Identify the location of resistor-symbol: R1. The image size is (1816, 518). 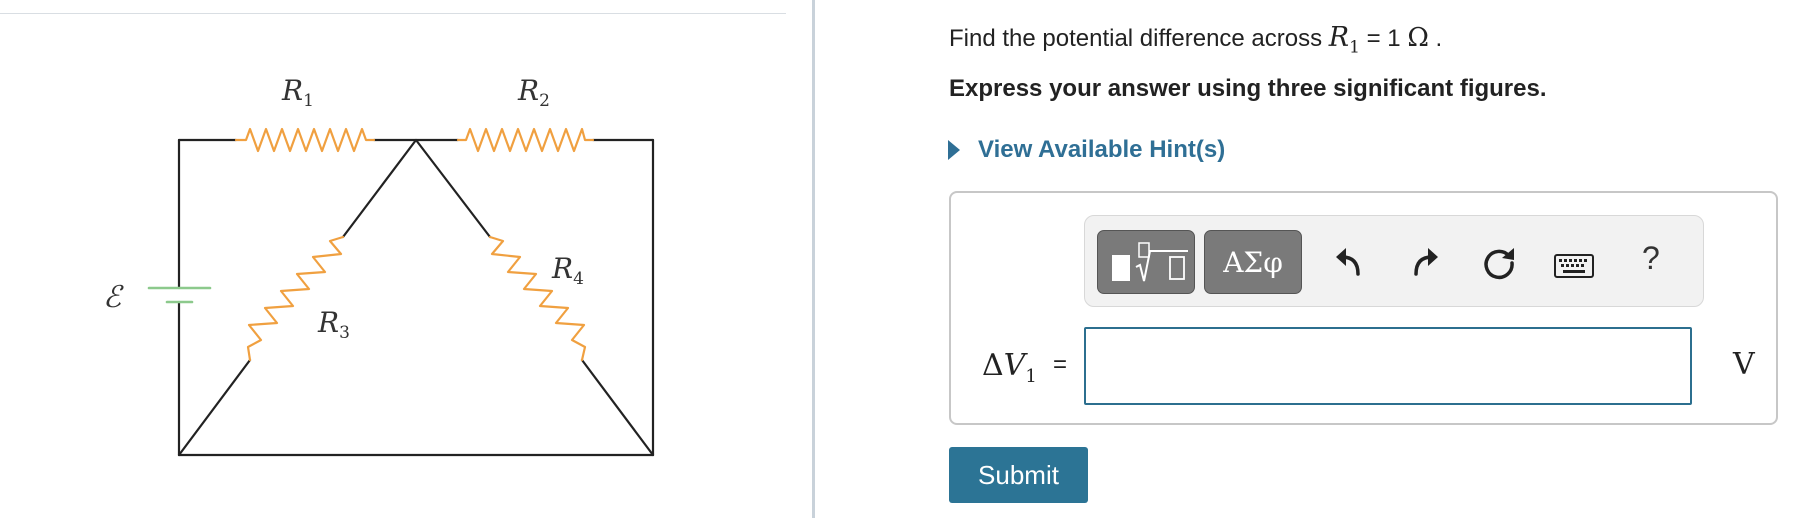
(1344, 40).